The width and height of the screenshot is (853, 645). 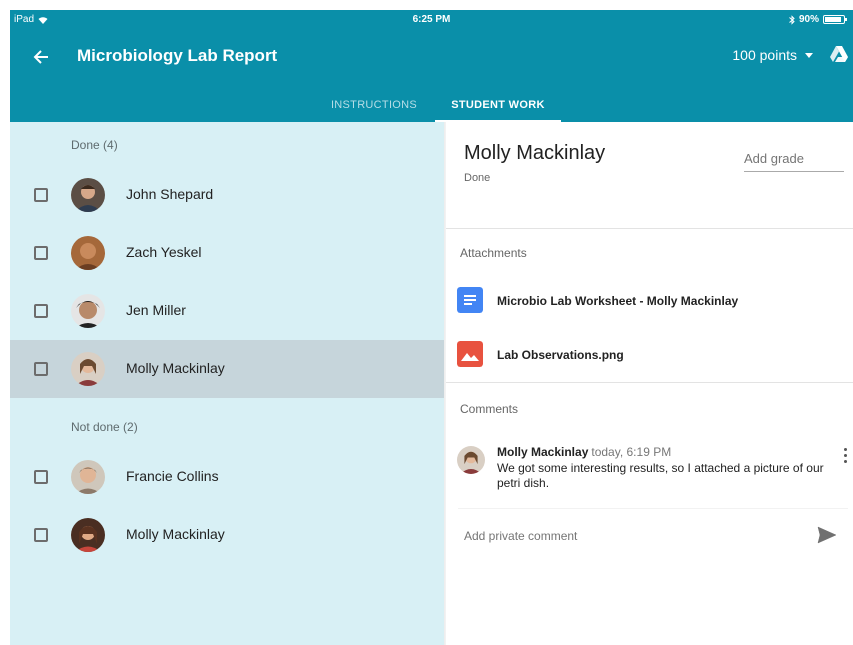 I want to click on student-row: Jen Miller, so click(x=227, y=311).